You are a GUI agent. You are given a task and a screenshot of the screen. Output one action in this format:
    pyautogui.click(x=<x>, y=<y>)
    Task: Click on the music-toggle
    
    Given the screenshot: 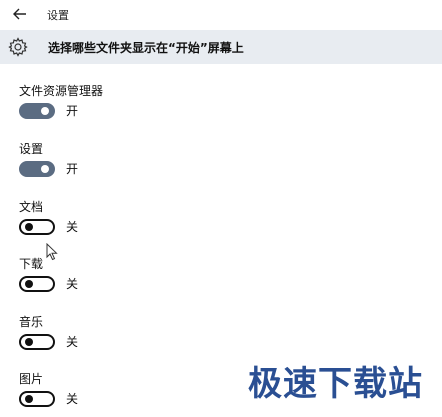 What is the action you would take?
    pyautogui.click(x=37, y=341)
    